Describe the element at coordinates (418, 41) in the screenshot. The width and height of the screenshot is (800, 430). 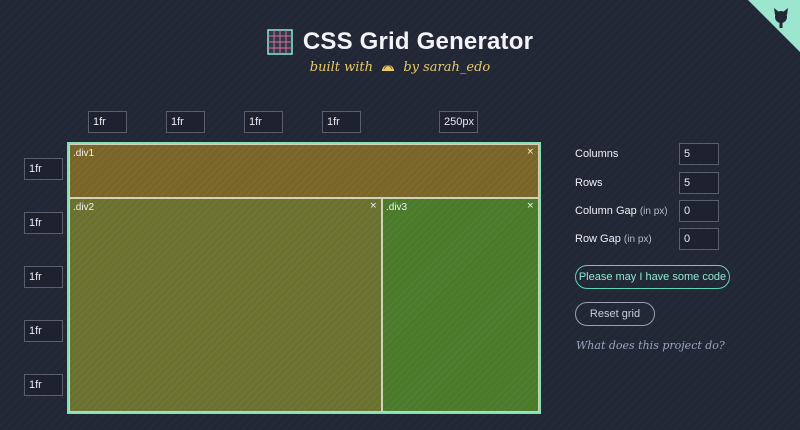
I see `page-title: CSS Grid Generator` at that location.